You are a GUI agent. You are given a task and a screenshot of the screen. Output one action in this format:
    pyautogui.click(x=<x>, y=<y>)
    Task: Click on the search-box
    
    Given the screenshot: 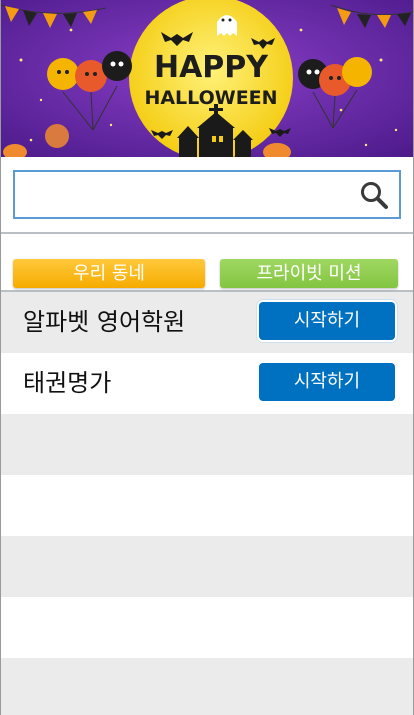 What is the action you would take?
    pyautogui.click(x=207, y=194)
    